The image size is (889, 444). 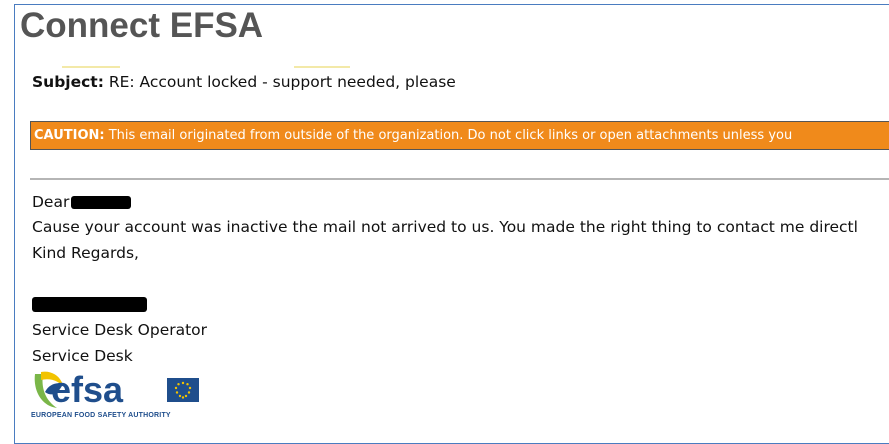 I want to click on efsa-logo: efsa EUROPEAN FOOD SAFETY AUTHORITY, so click(x=118, y=396).